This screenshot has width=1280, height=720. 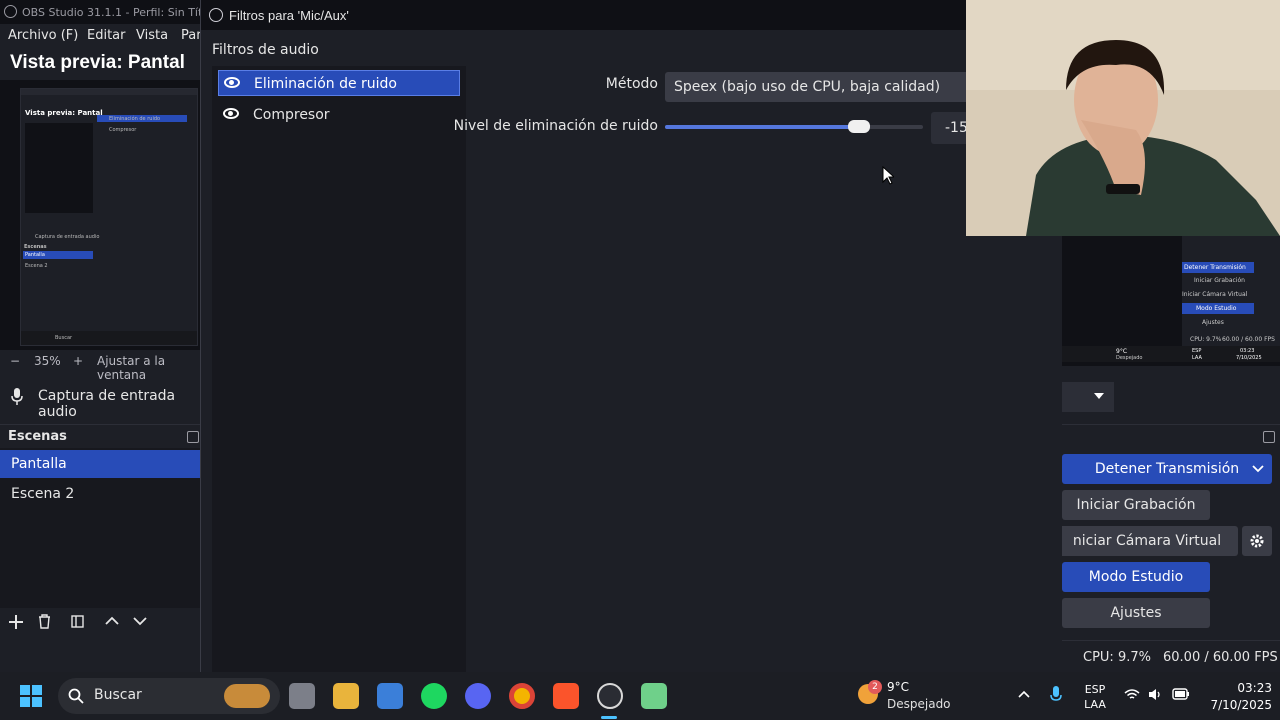 I want to click on method-select: Speex (bajo uso de CPU, baja calidad), so click(x=820, y=87).